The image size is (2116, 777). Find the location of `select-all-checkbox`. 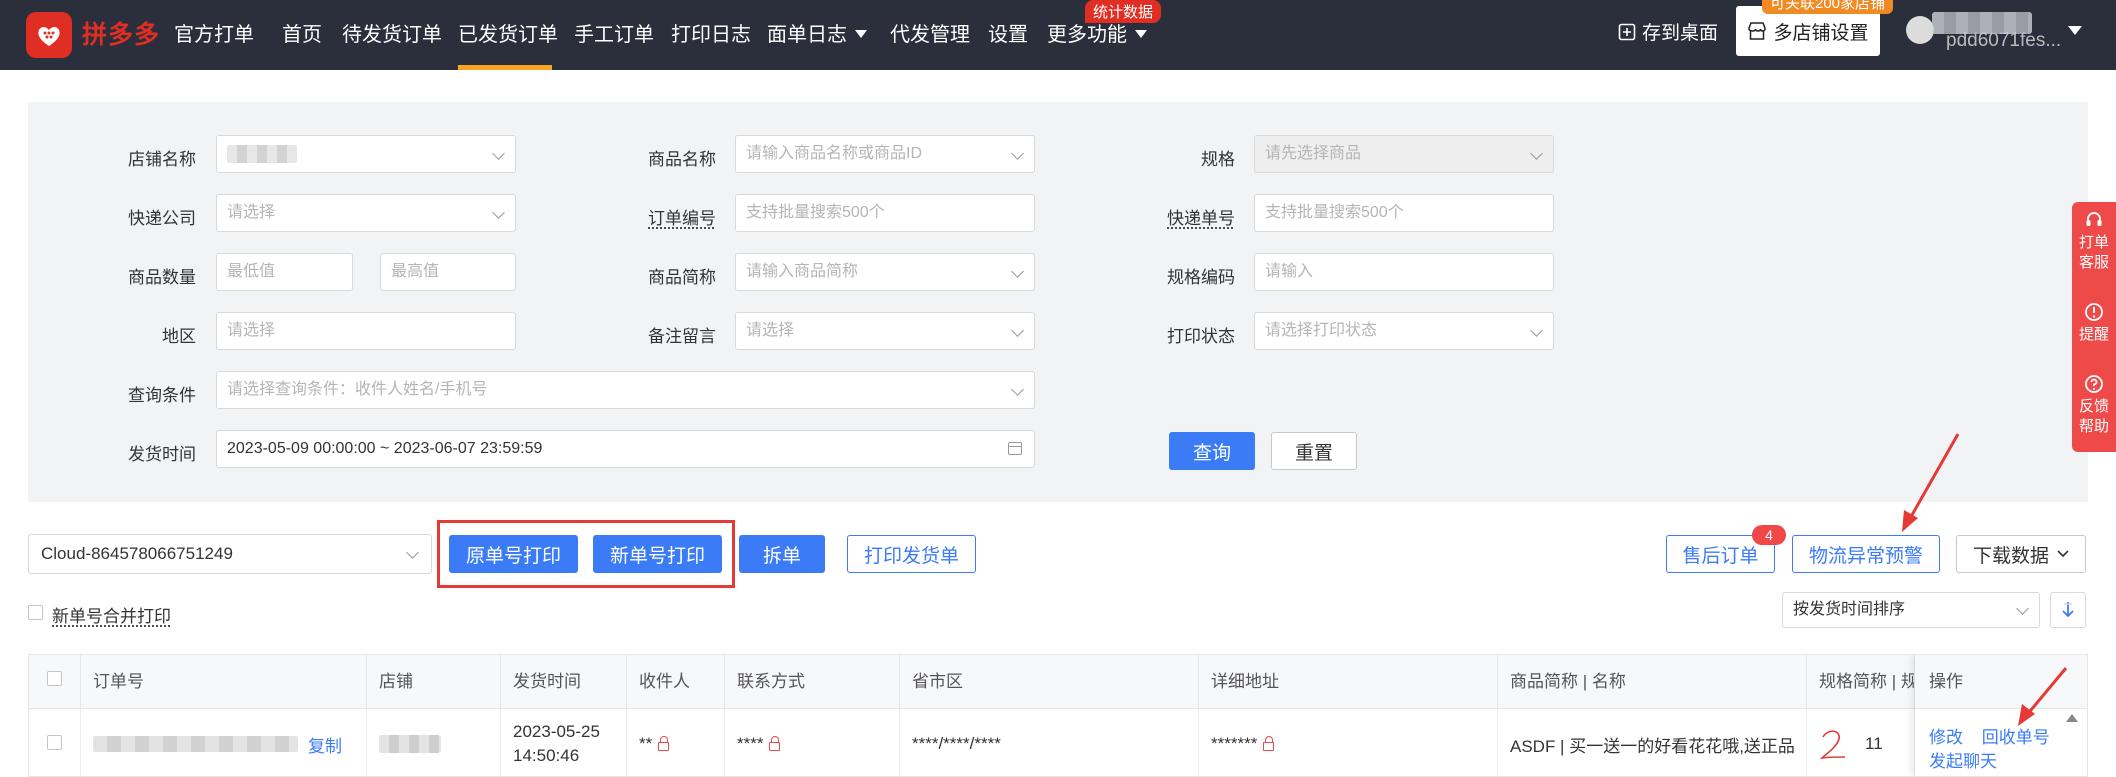

select-all-checkbox is located at coordinates (54, 678).